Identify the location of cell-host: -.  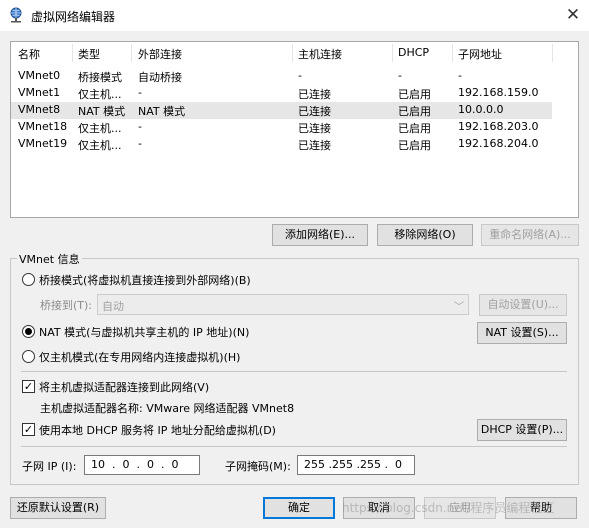
(300, 75).